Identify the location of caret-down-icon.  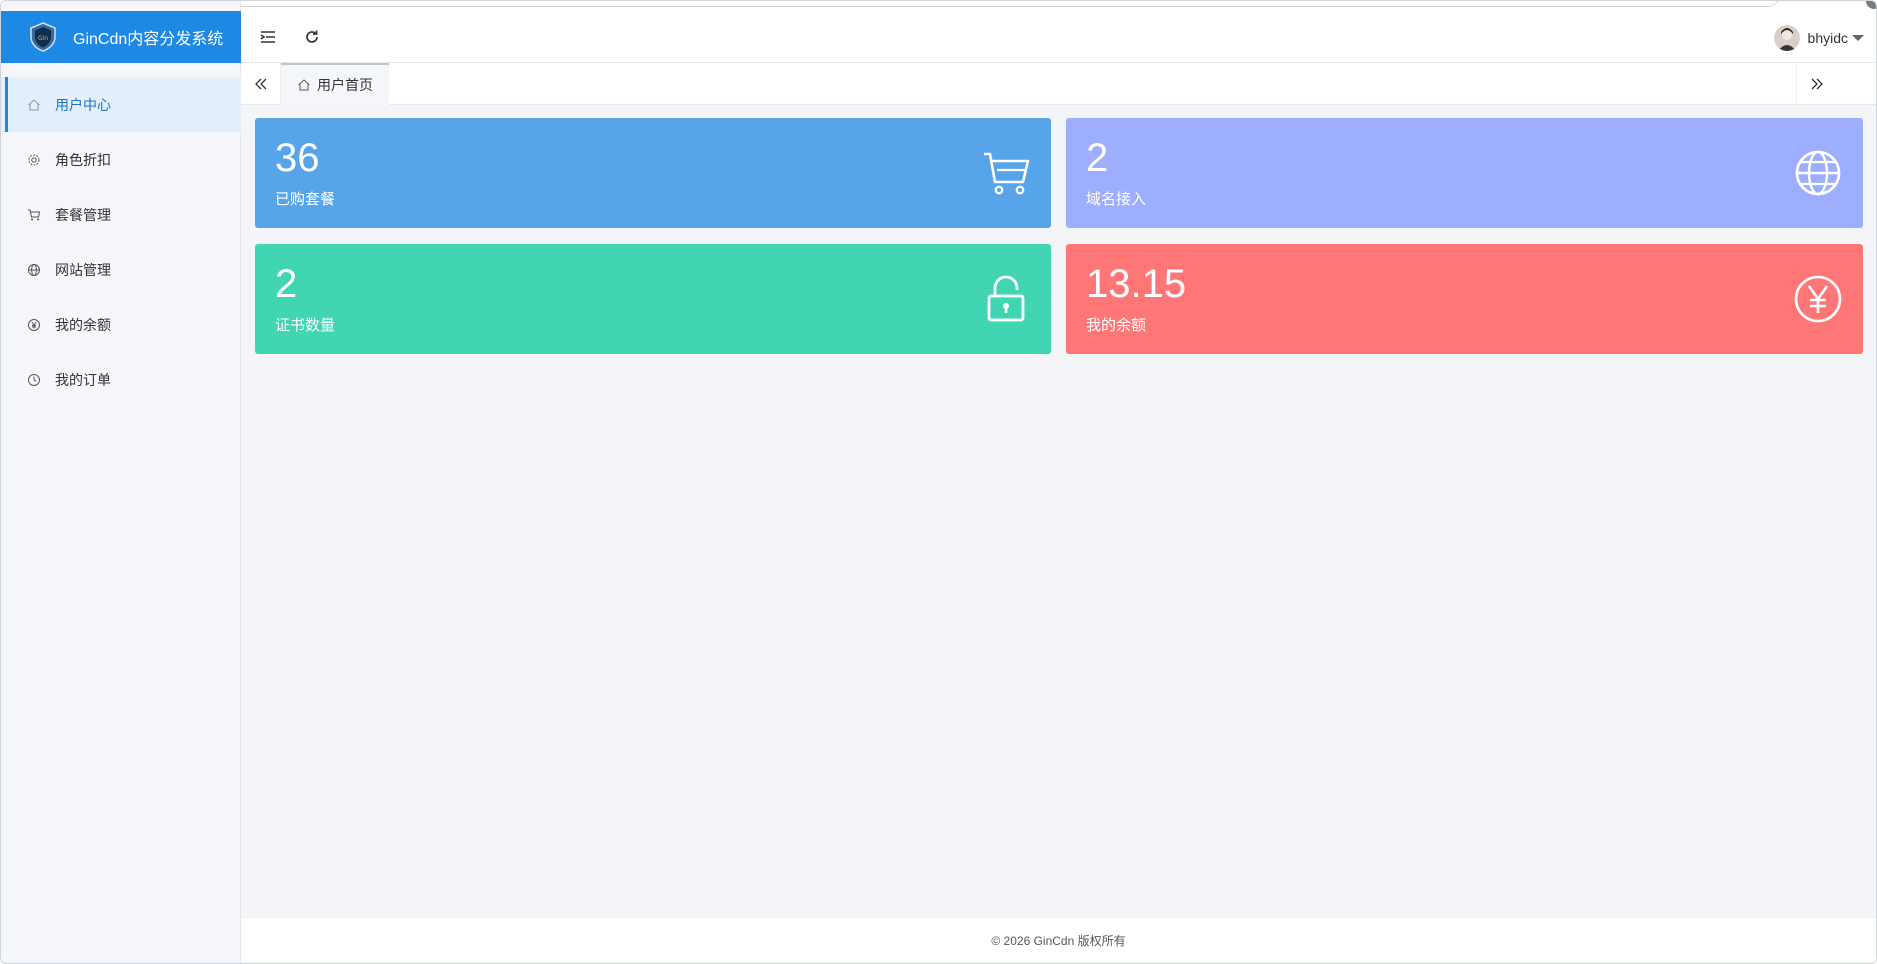
(1858, 38).